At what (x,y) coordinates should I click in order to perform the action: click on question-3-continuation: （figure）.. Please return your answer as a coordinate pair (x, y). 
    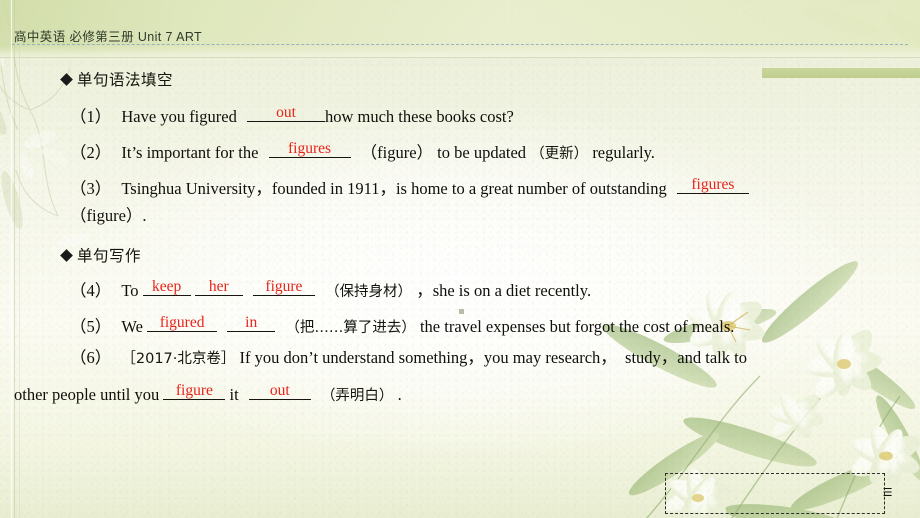
    Looking at the image, I should click on (108, 215).